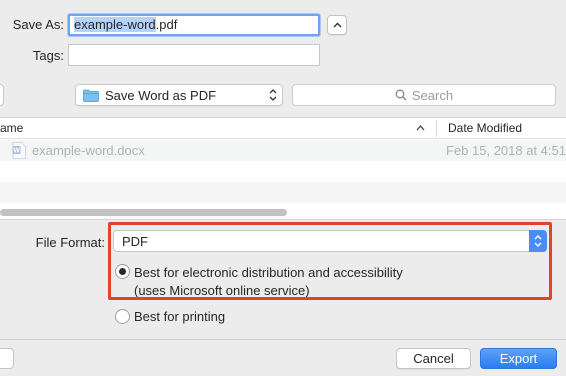 This screenshot has width=566, height=376. I want to click on radio-printing, so click(122, 316).